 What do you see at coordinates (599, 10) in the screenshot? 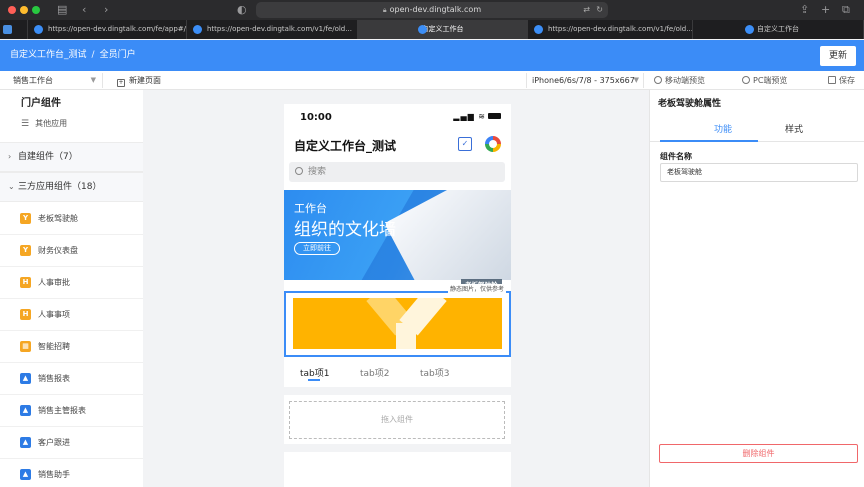
I see `reload-icon: ↻` at bounding box center [599, 10].